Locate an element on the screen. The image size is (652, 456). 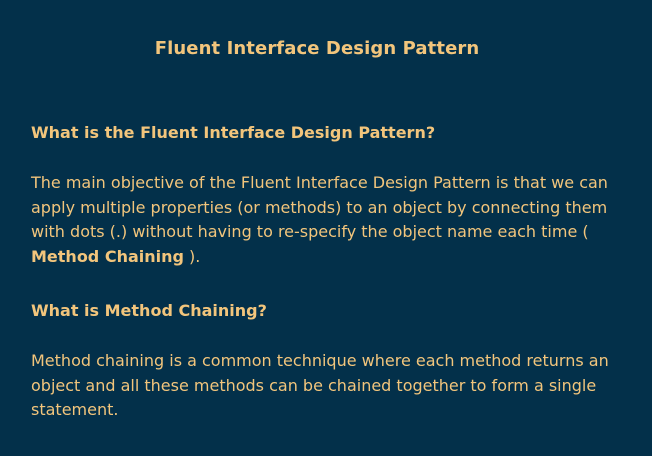
slide-title: Fluent Interface Design Pattern is located at coordinates (317, 48).